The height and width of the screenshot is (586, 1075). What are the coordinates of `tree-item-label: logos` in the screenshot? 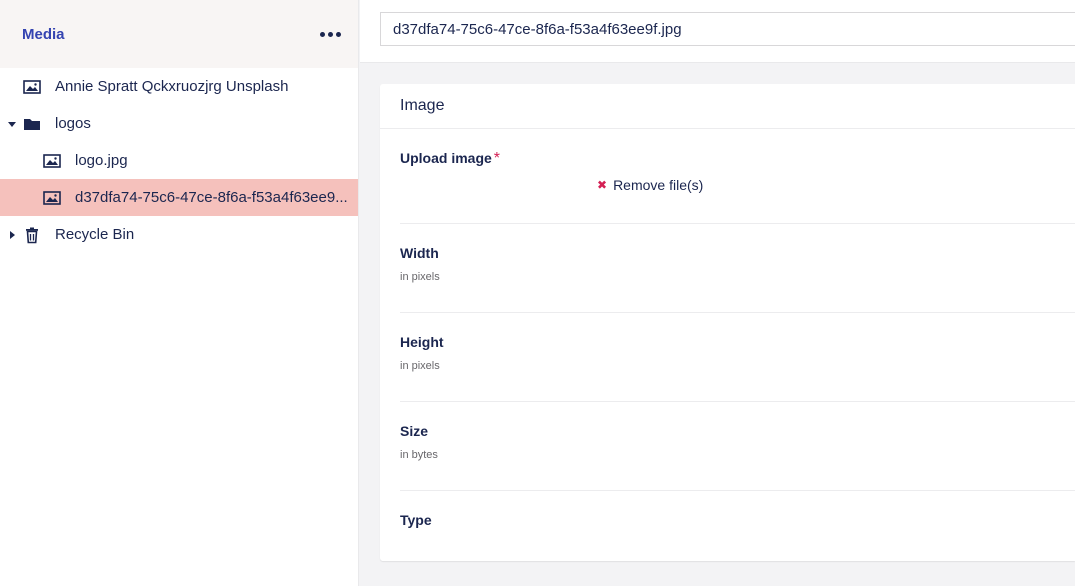 It's located at (73, 123).